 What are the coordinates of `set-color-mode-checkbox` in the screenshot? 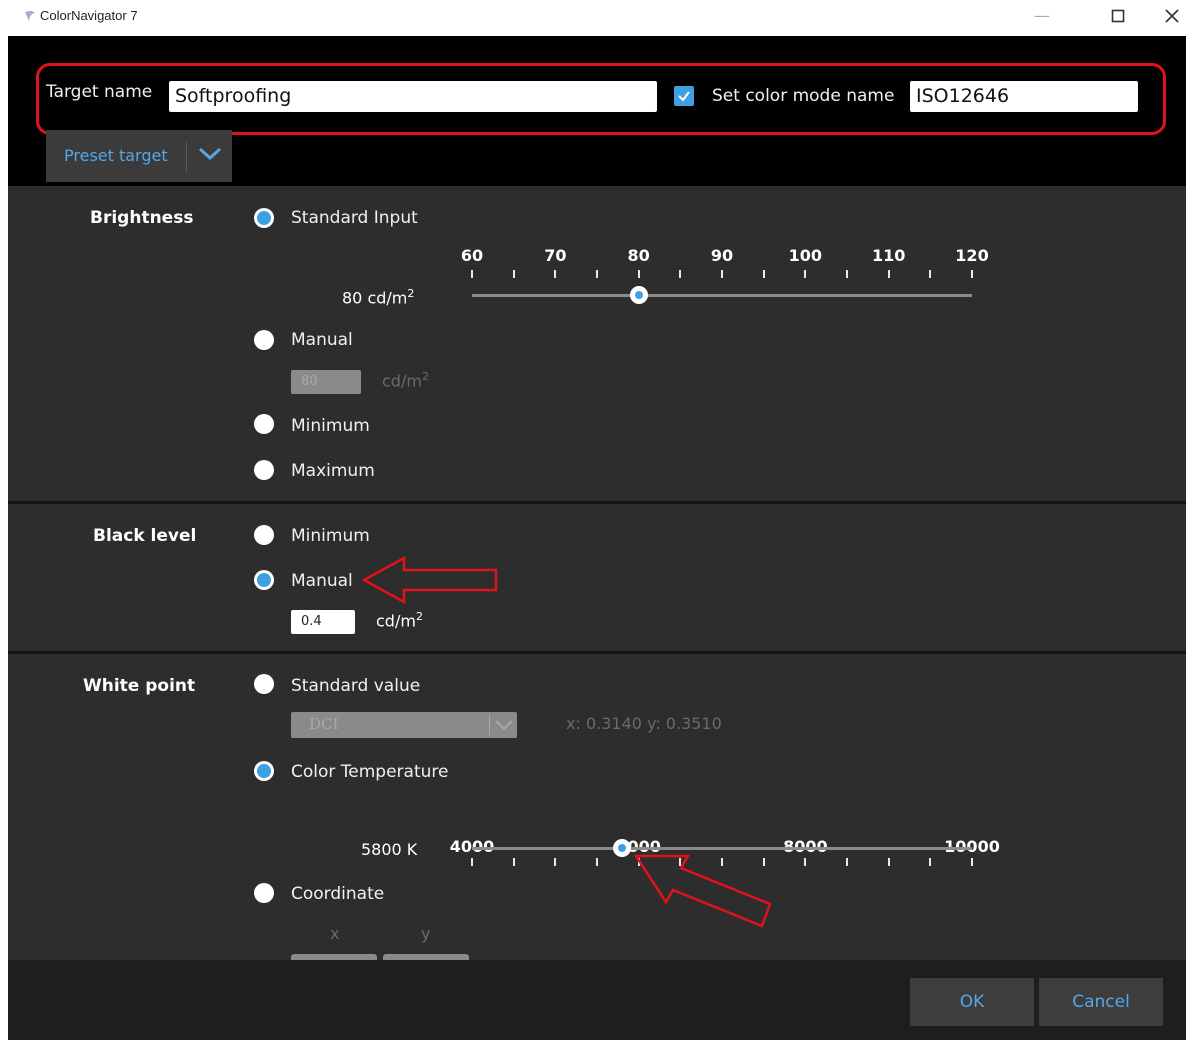 It's located at (684, 96).